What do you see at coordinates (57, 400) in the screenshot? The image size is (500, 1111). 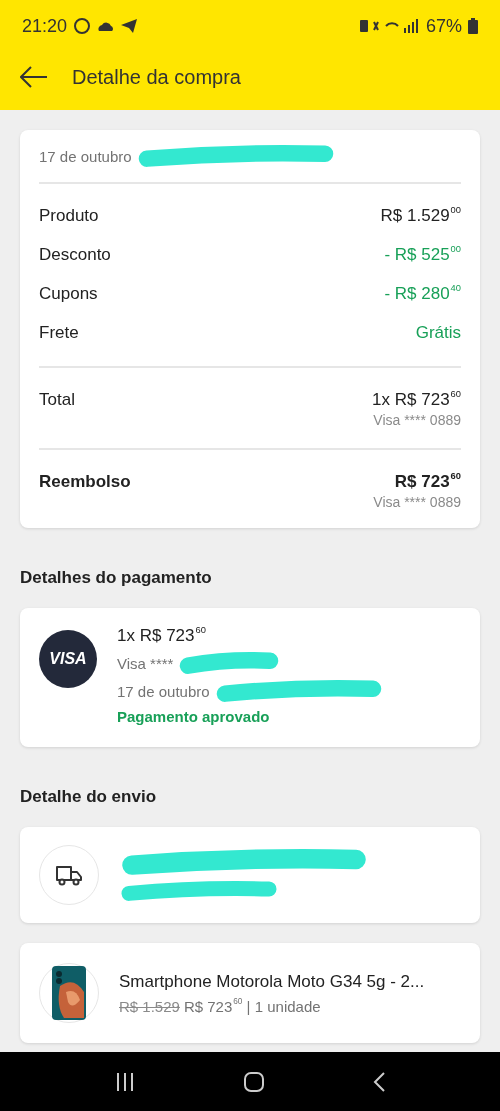 I see `total-label: Total` at bounding box center [57, 400].